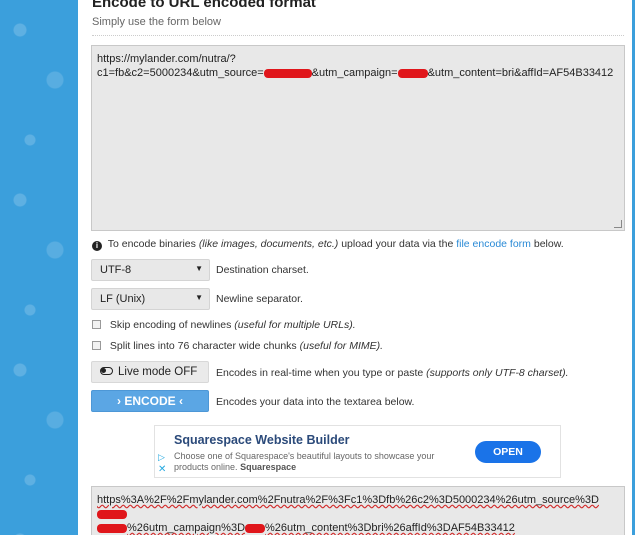  Describe the element at coordinates (497, 373) in the screenshot. I see `live-mode-note: (supports only UTF-8 charset).` at that location.